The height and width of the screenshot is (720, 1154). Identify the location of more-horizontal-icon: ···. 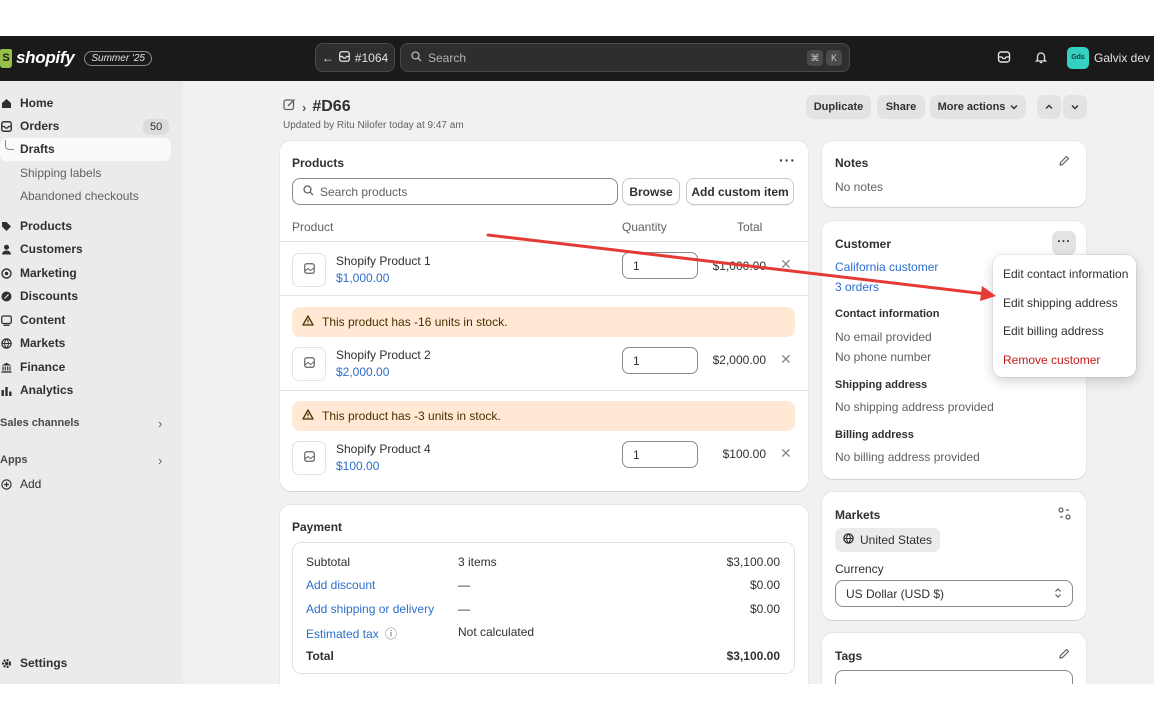
(787, 160).